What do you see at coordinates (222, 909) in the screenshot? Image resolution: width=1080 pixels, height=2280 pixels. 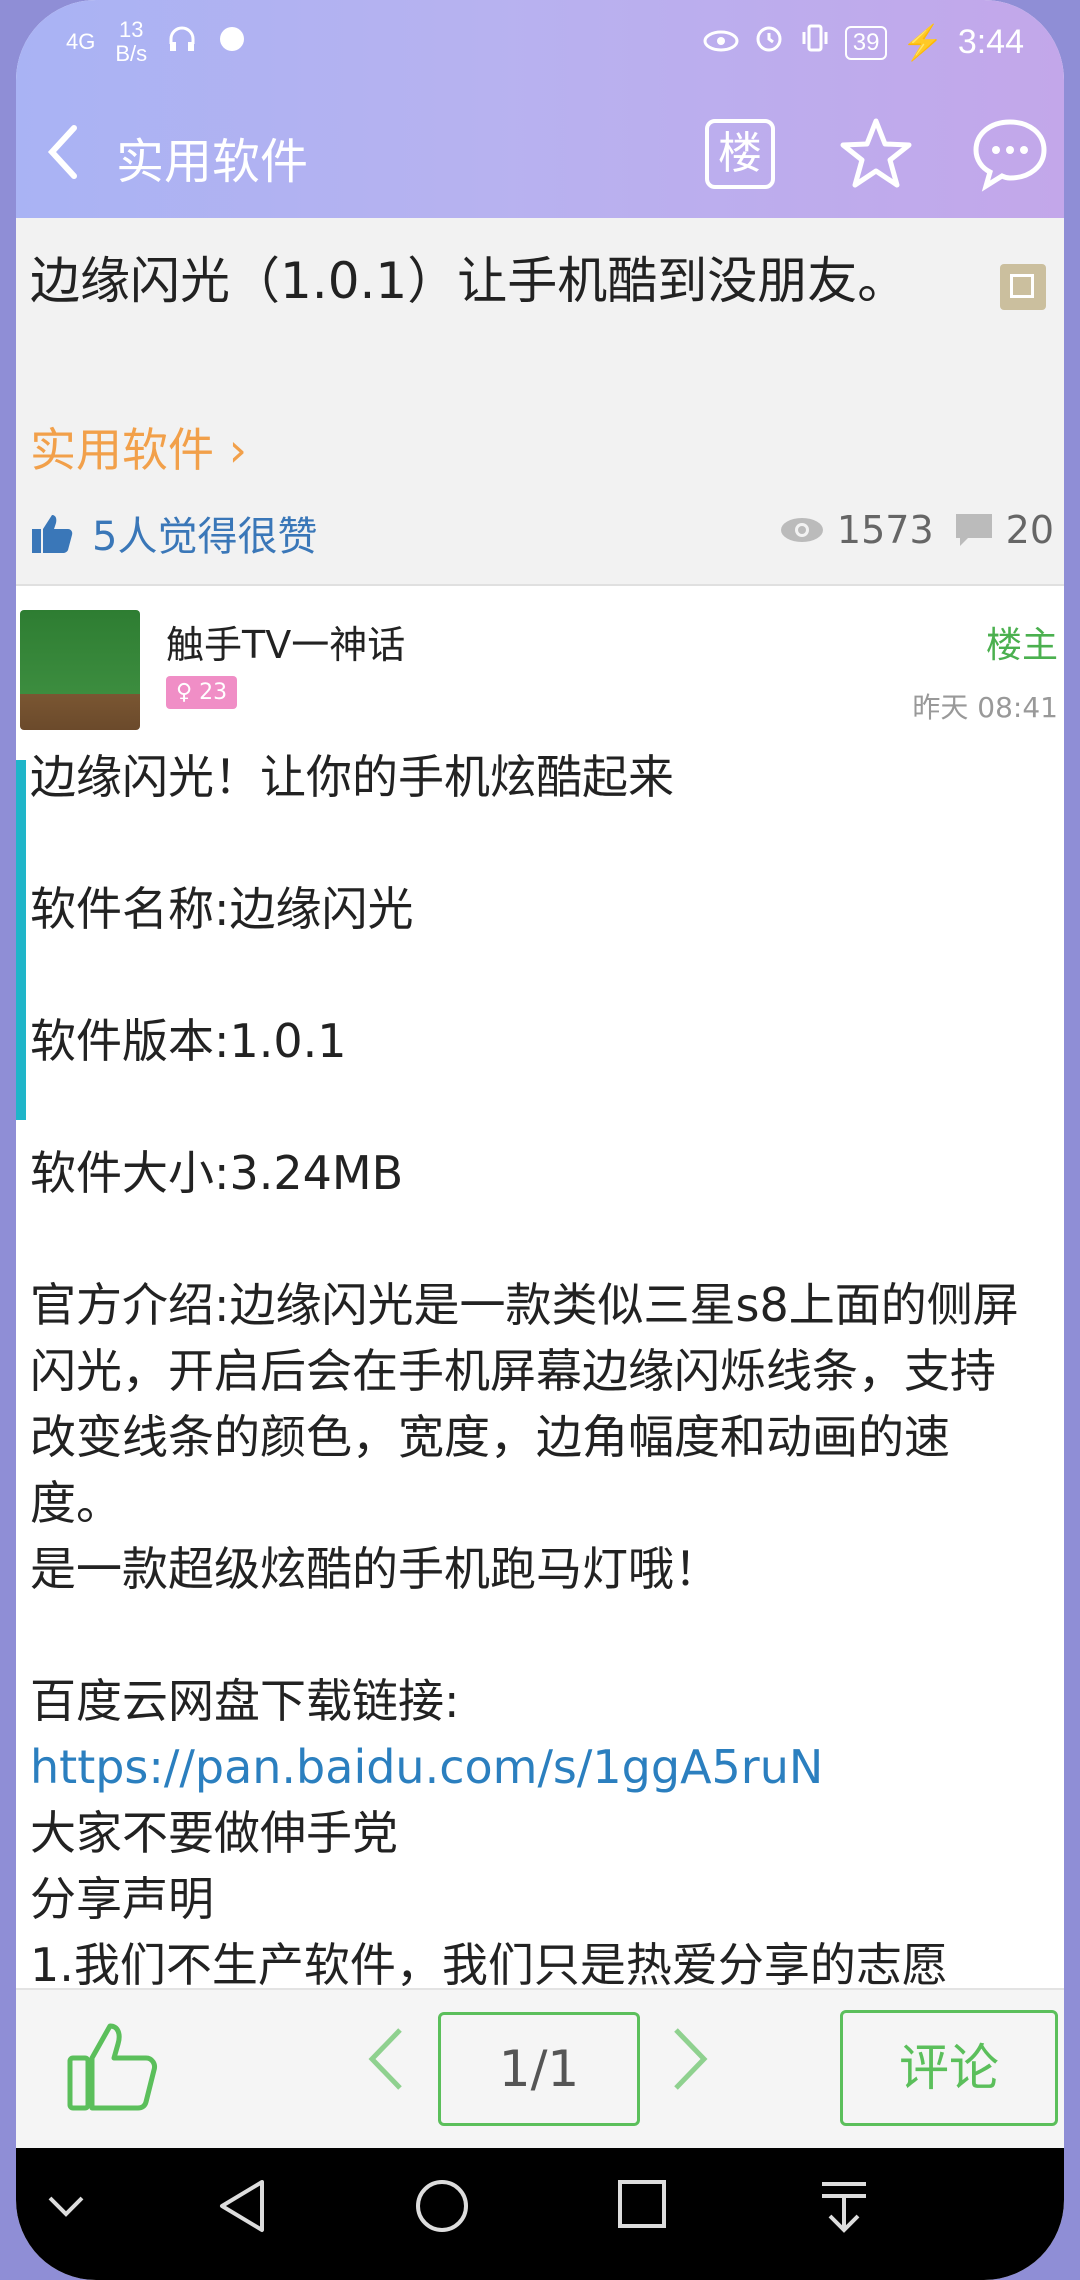 I see `software-name: 软件名称:边缘闪光` at bounding box center [222, 909].